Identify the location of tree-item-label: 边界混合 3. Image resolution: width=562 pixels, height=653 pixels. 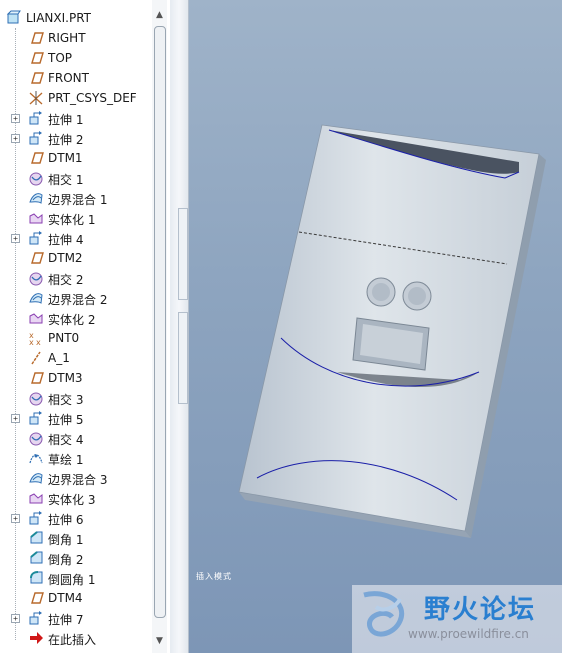
(78, 480).